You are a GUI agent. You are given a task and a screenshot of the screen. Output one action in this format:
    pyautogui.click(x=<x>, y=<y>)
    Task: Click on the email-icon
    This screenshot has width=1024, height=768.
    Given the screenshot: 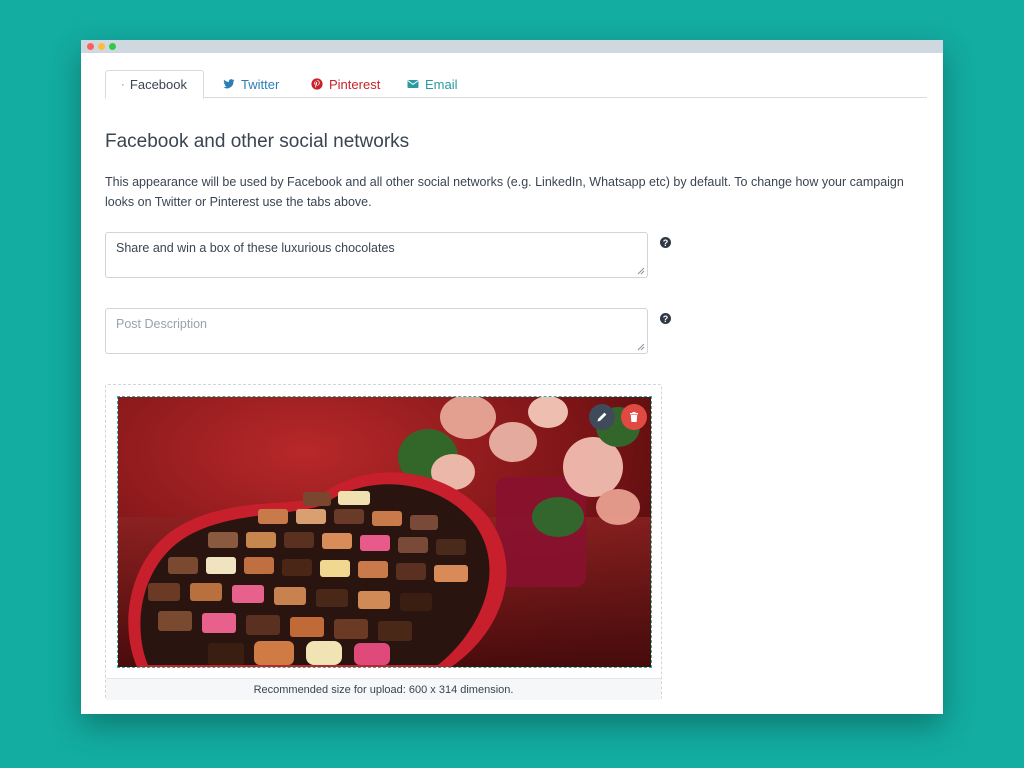 What is the action you would take?
    pyautogui.click(x=413, y=84)
    